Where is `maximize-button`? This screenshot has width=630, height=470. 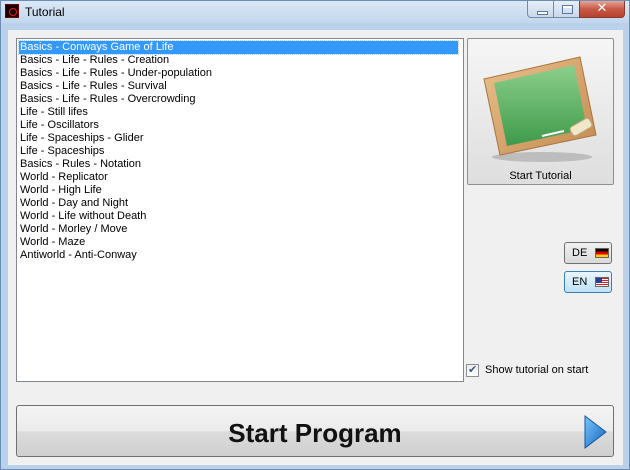 maximize-button is located at coordinates (566, 9).